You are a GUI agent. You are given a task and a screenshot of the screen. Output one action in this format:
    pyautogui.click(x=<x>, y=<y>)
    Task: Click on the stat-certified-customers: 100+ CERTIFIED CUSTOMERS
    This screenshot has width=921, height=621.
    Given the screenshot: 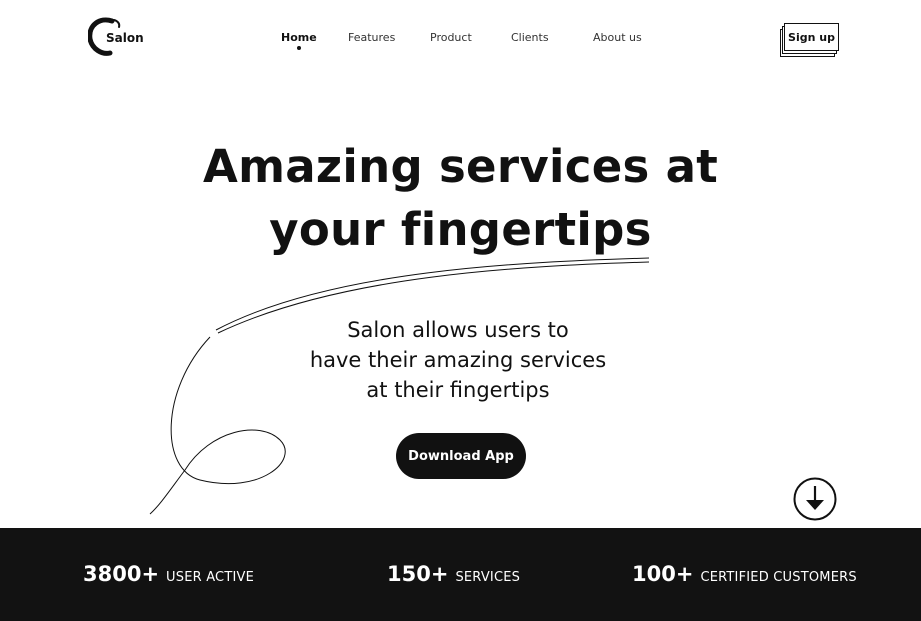 What is the action you would take?
    pyautogui.click(x=744, y=574)
    